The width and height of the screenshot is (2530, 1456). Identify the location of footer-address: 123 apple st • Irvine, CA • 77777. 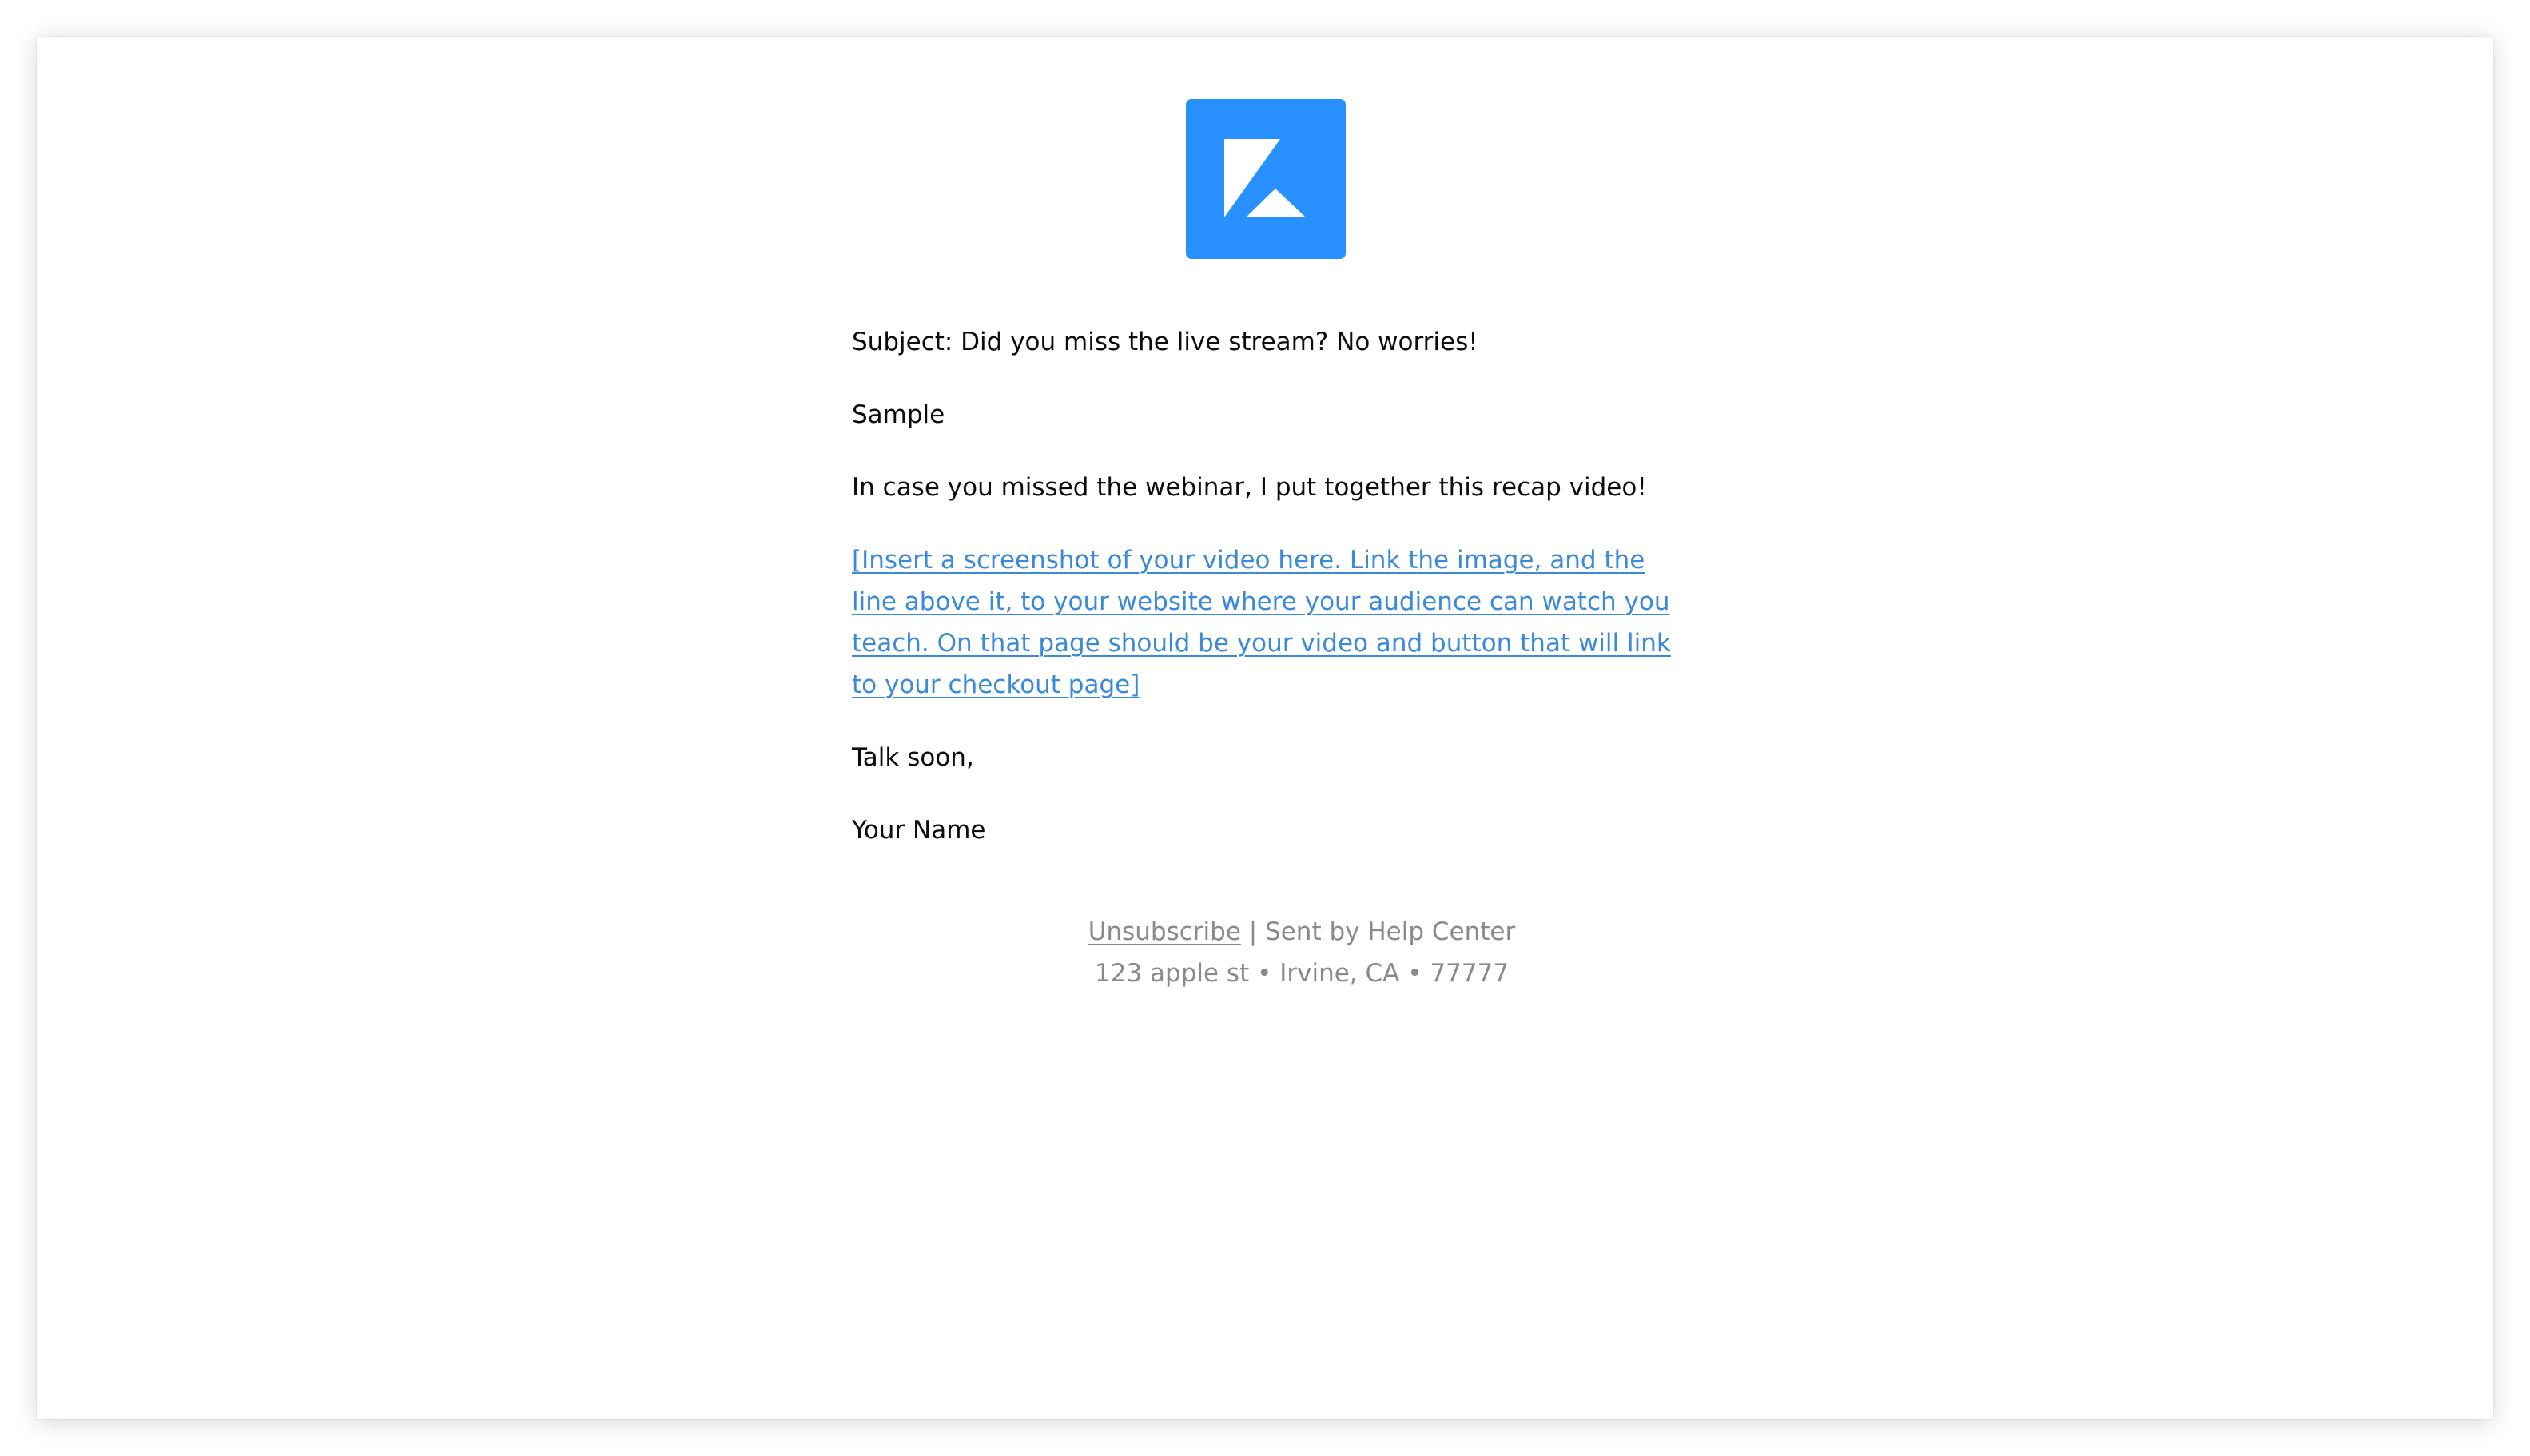
(1302, 973).